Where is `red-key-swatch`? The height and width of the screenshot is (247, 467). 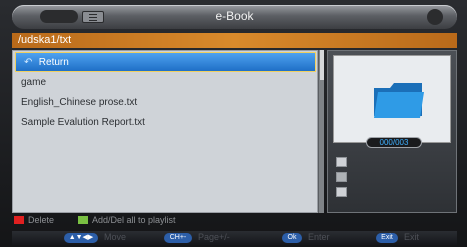
red-key-swatch is located at coordinates (19, 220).